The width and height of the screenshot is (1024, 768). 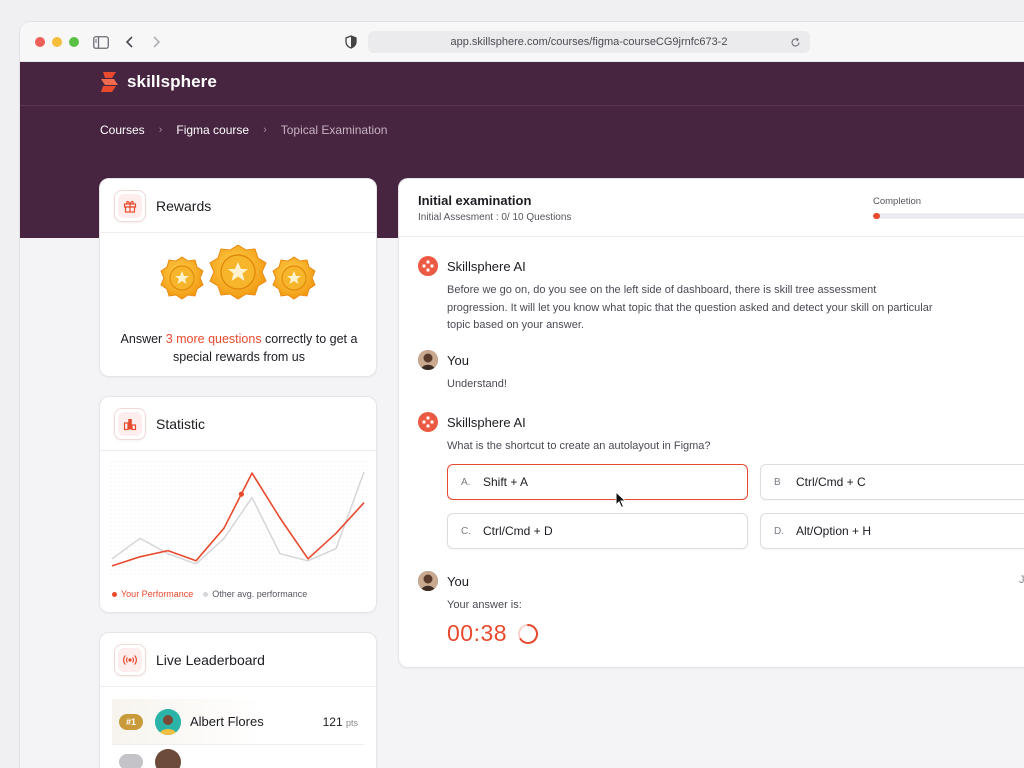 I want to click on answer-option-a: A. Shift + A, so click(x=597, y=482).